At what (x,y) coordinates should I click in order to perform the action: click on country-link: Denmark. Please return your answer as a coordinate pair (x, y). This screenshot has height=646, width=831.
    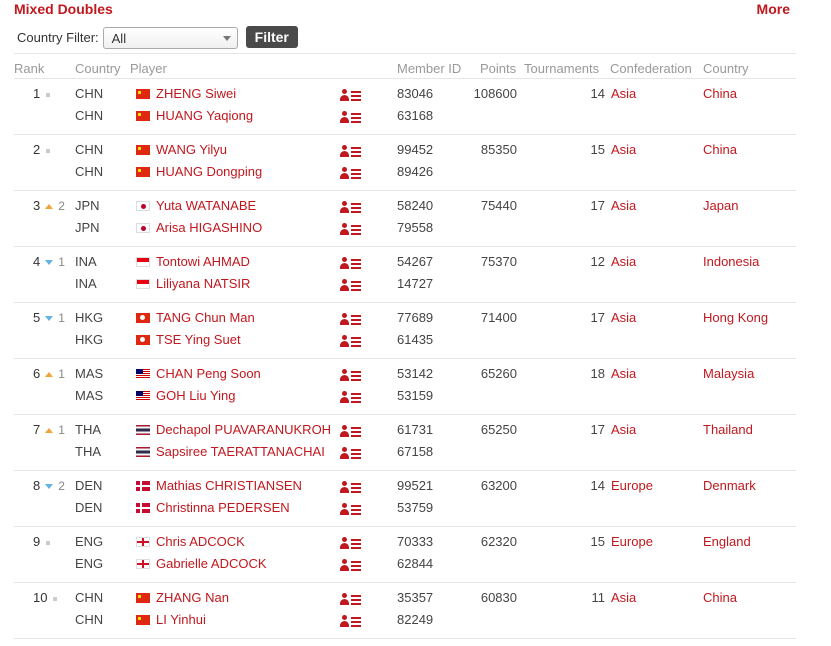
    Looking at the image, I should click on (729, 486).